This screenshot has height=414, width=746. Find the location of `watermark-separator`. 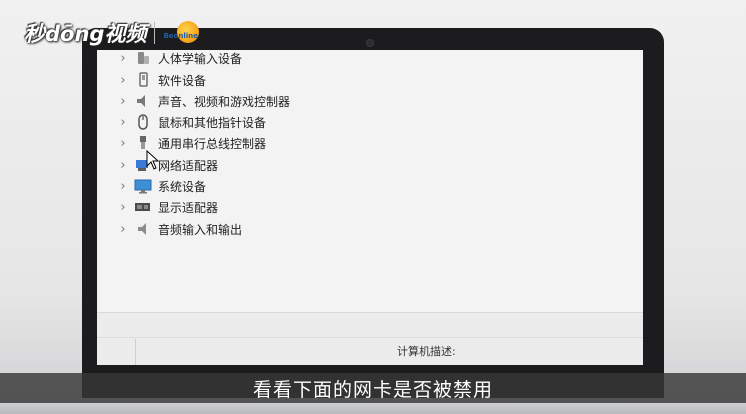

watermark-separator is located at coordinates (155, 33).